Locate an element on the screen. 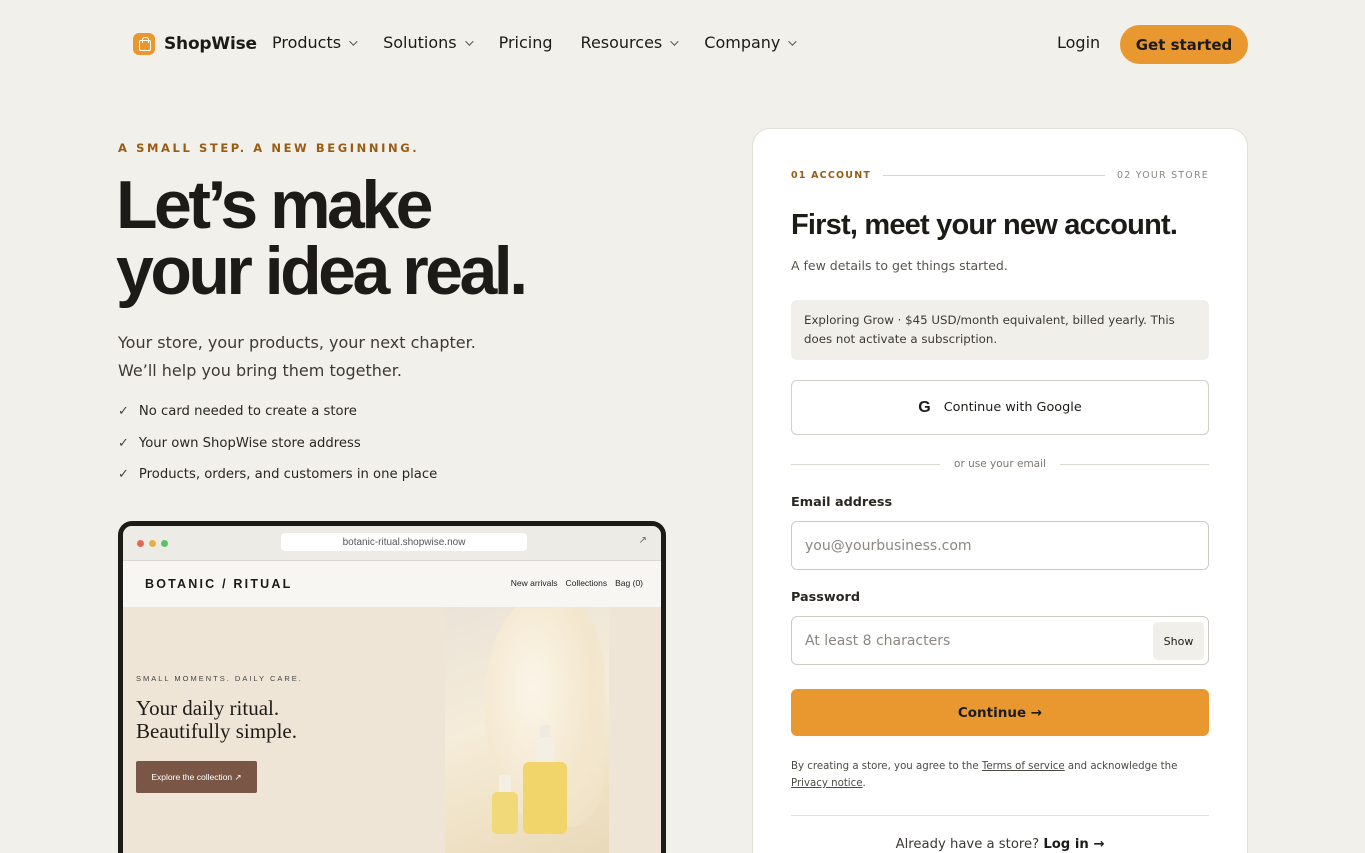 The height and width of the screenshot is (853, 1365). mock-title: Your daily ritual. Beautifully simple. is located at coordinates (286, 720).